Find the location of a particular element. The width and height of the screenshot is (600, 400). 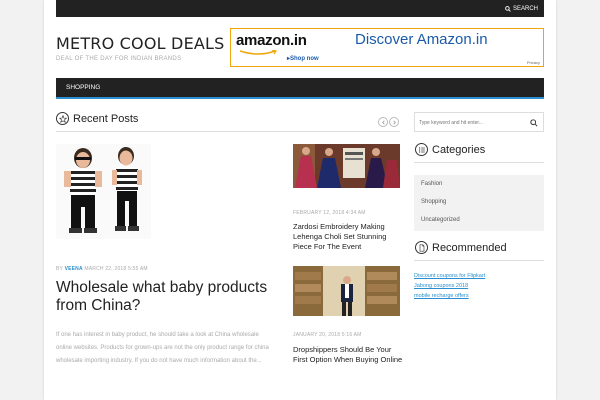

main-post-title: Wholesale what baby products from China? is located at coordinates (172, 297).